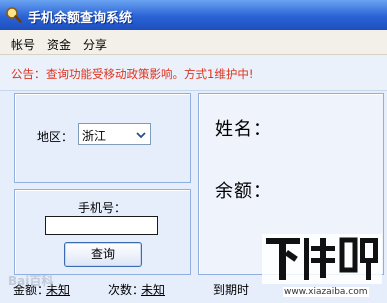  I want to click on xiazaiba-url: www.xiazaiba.com, so click(326, 292).